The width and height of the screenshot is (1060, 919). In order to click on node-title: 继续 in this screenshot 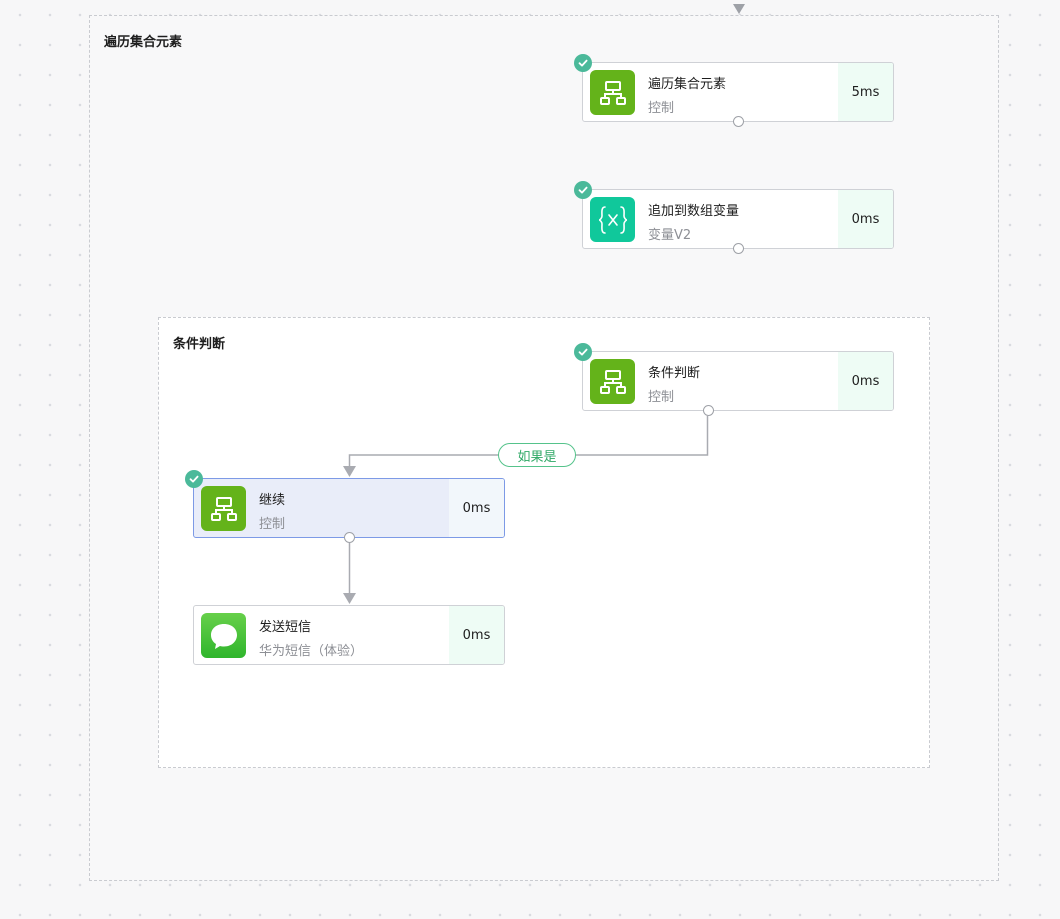, I will do `click(272, 500)`.